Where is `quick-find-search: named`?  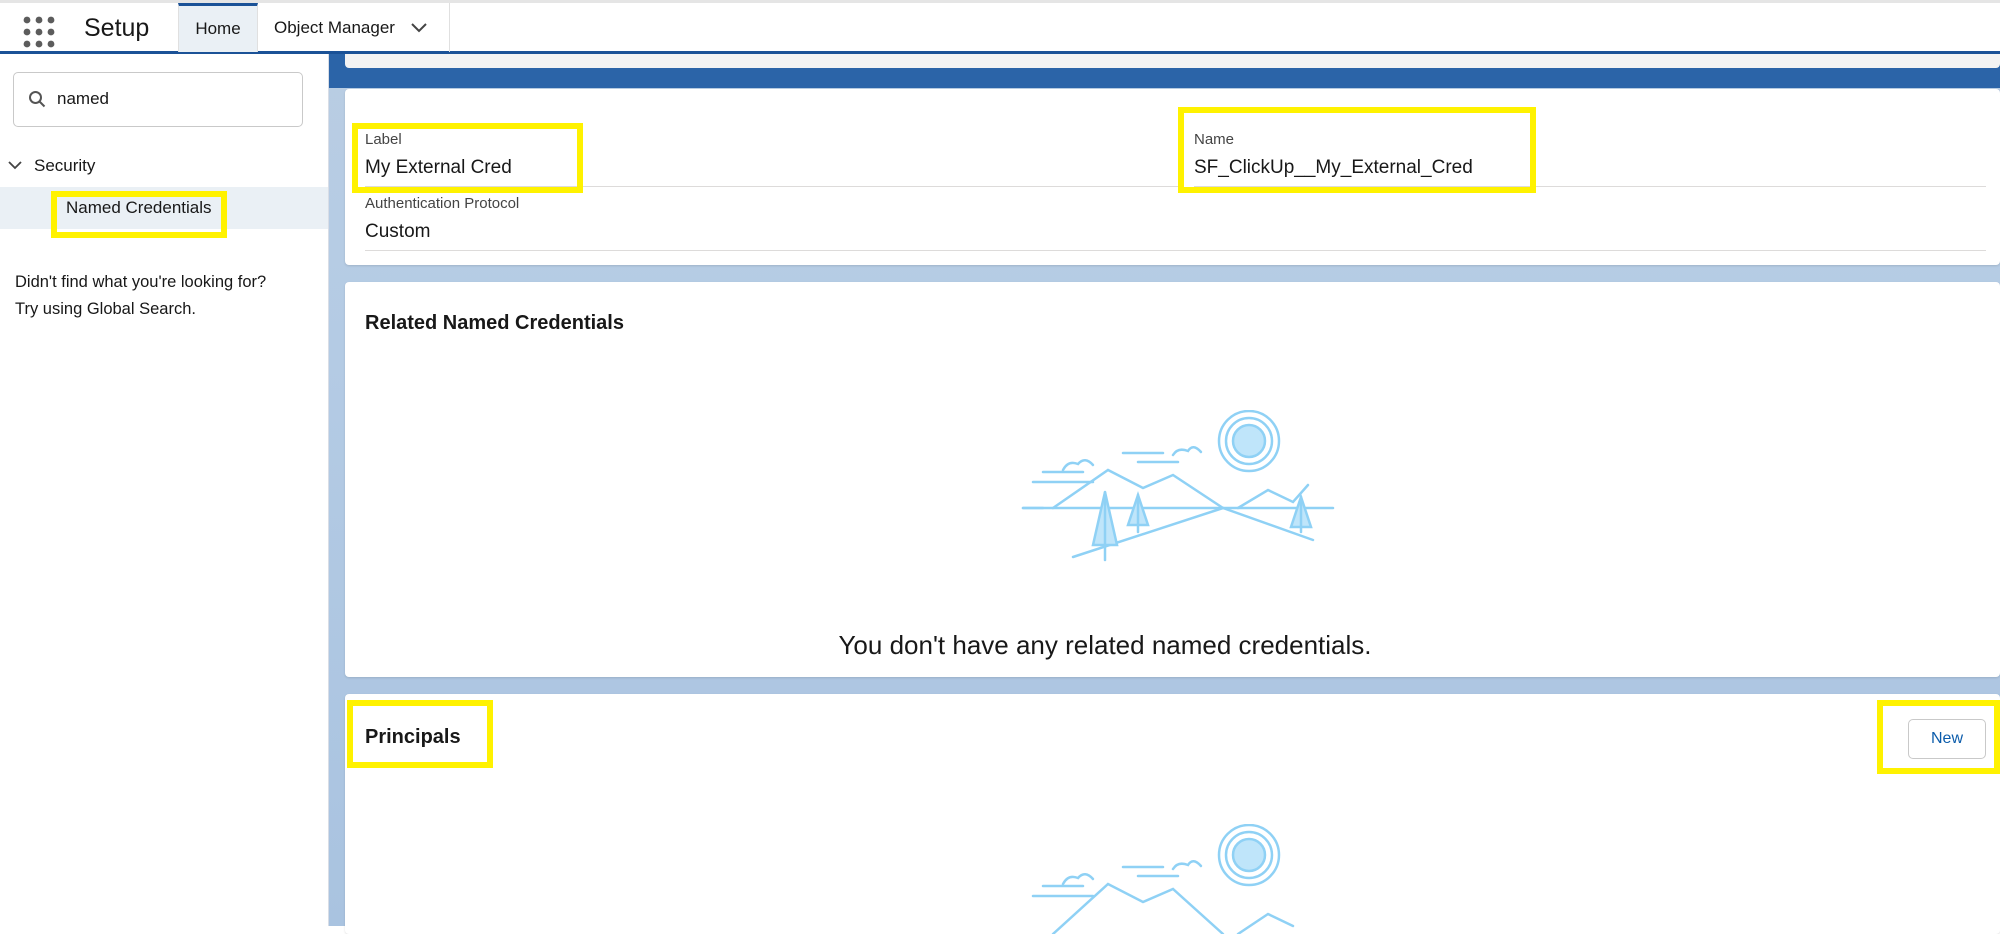
quick-find-search: named is located at coordinates (158, 99).